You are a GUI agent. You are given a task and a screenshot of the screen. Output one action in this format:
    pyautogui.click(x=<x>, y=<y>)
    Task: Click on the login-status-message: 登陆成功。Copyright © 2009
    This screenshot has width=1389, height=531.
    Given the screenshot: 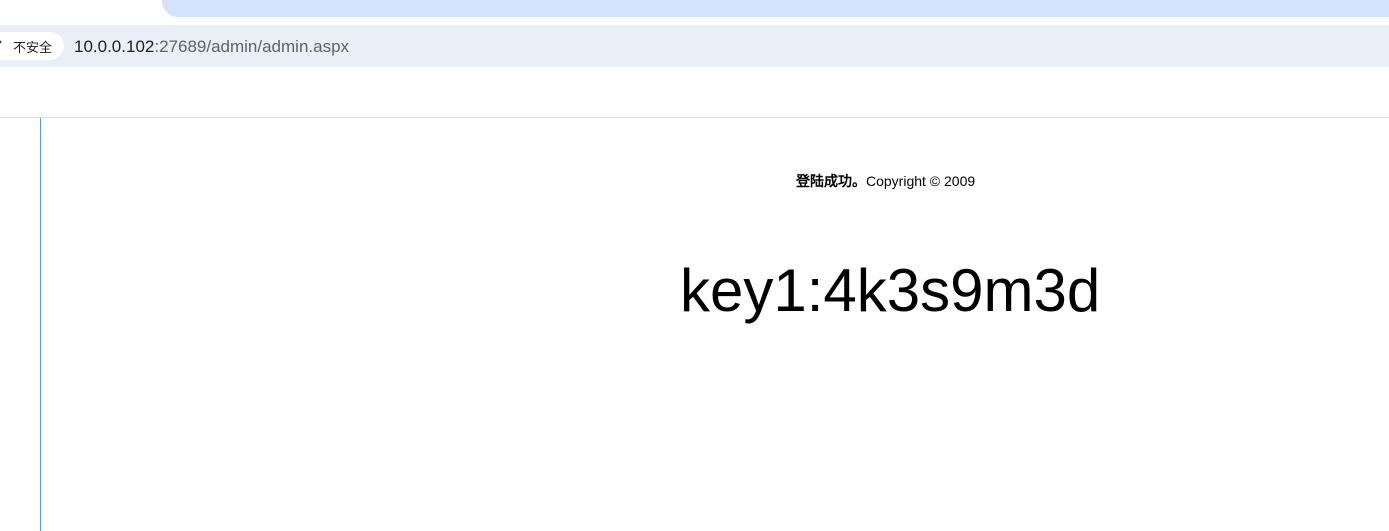 What is the action you would take?
    pyautogui.click(x=885, y=181)
    